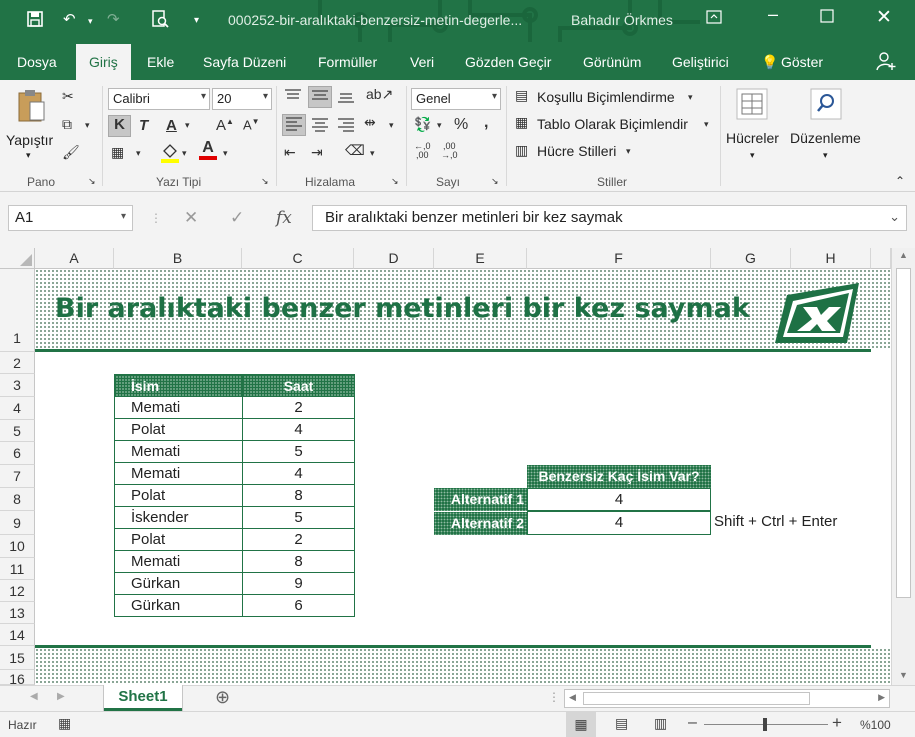 The image size is (915, 737). What do you see at coordinates (317, 152) in the screenshot?
I see `increase-indent-icon: ⇥` at bounding box center [317, 152].